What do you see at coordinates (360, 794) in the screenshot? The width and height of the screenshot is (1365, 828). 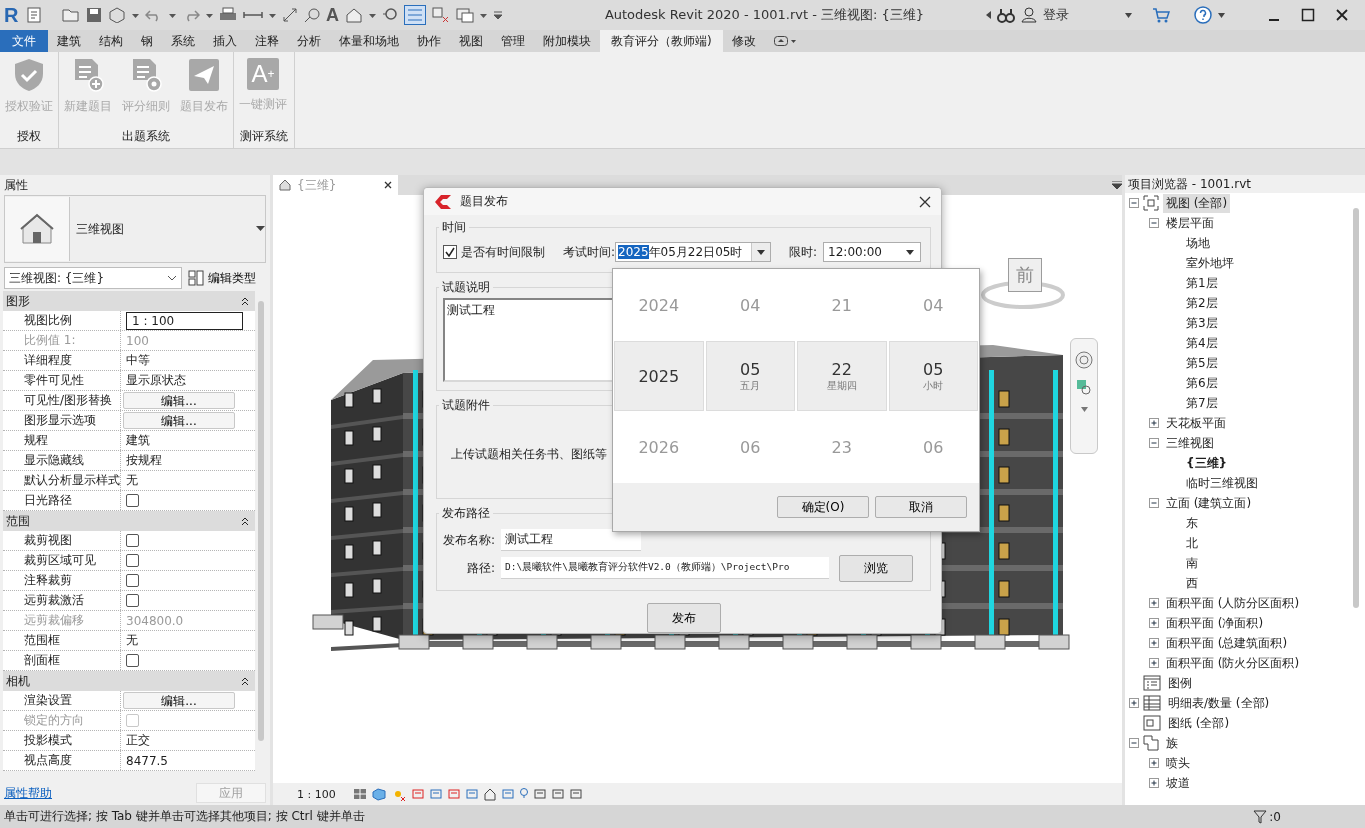 I see `detail-level-icon` at bounding box center [360, 794].